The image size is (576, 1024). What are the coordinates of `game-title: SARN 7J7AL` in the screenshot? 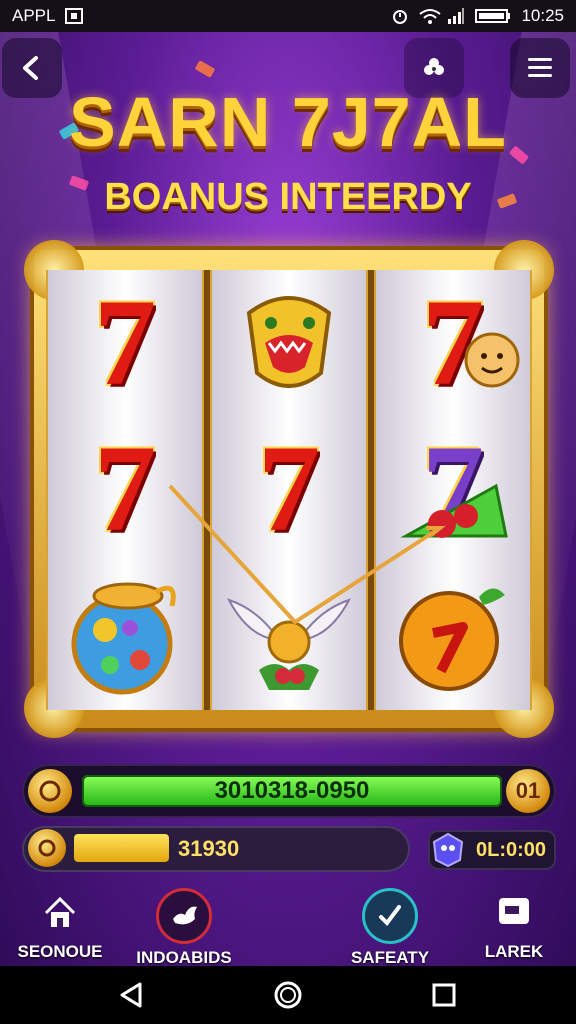 It's located at (288, 122).